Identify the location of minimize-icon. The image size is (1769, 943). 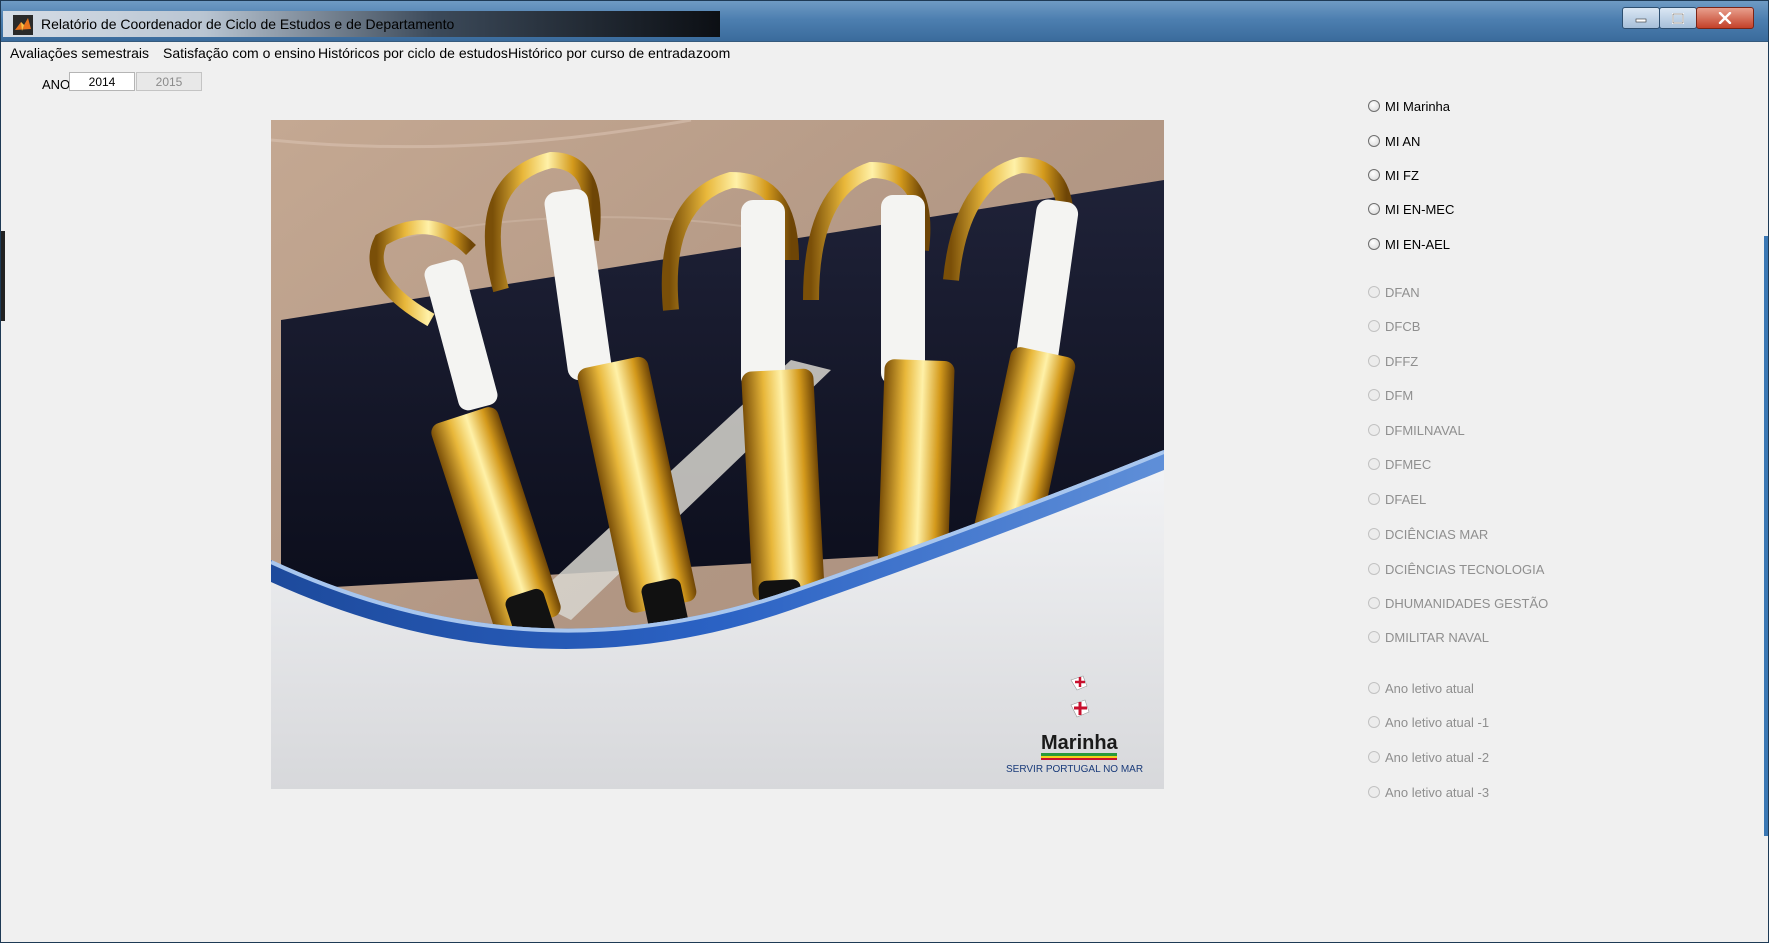
(1641, 20).